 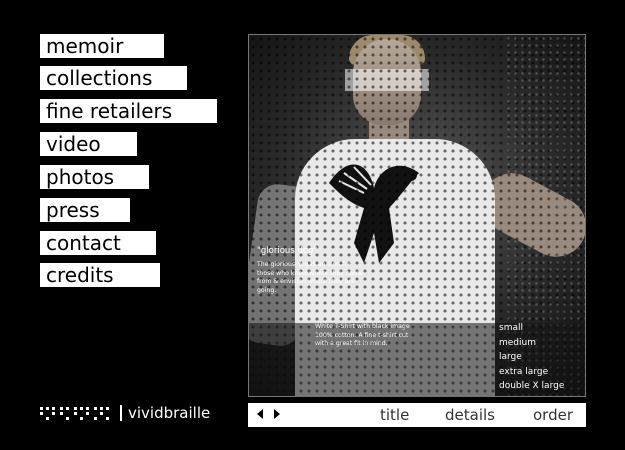 I want to click on size-option-large: large, so click(x=531, y=357).